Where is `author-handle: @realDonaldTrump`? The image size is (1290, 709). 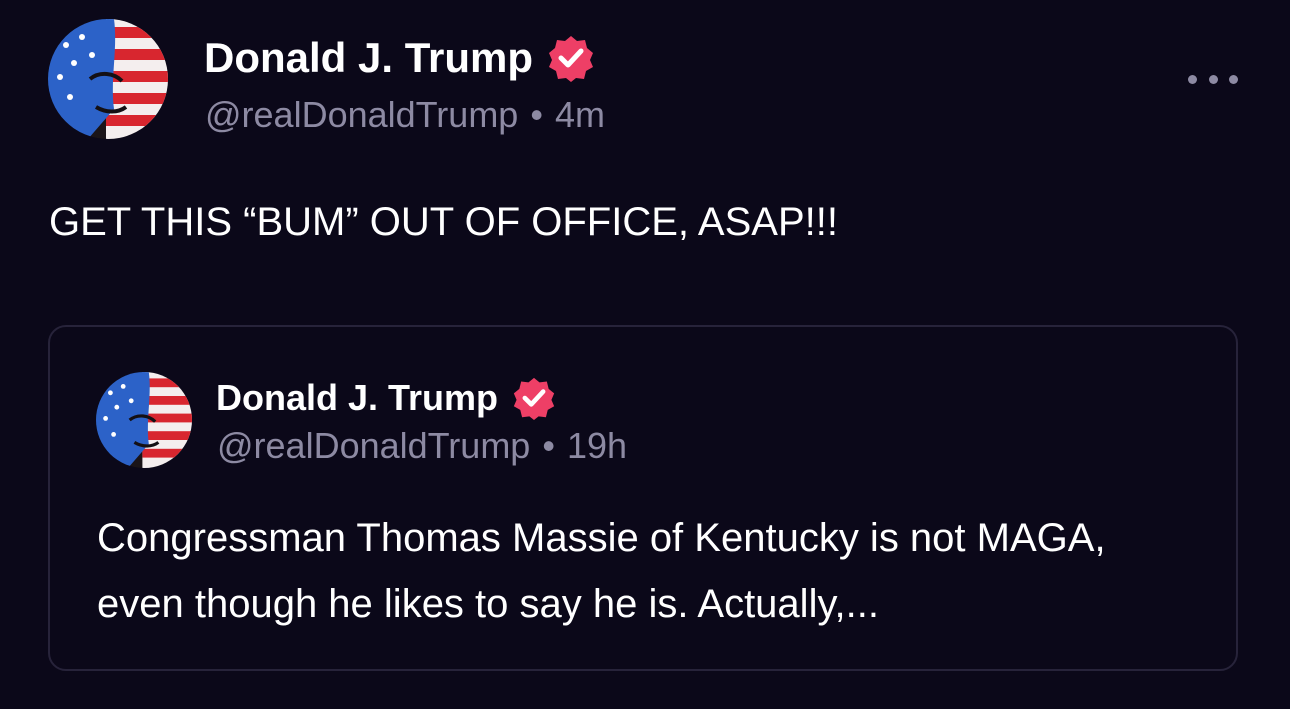 author-handle: @realDonaldTrump is located at coordinates (361, 114).